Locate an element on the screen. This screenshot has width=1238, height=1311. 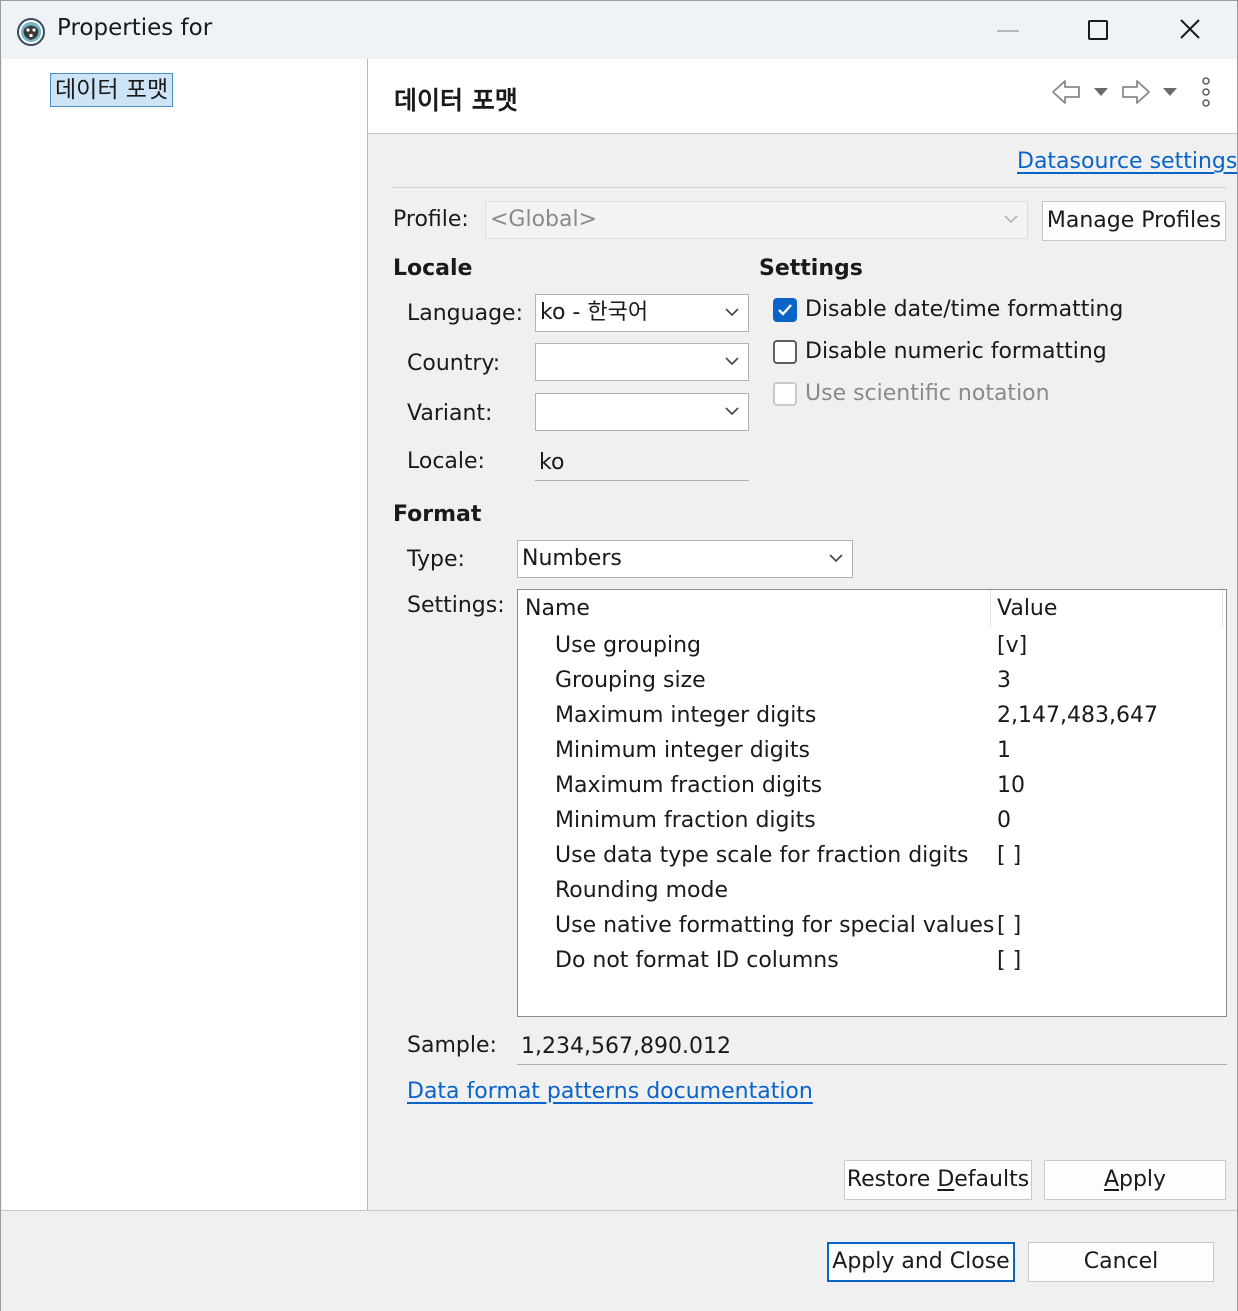
disable-numeric-label: Disable numeric formatting is located at coordinates (956, 351).